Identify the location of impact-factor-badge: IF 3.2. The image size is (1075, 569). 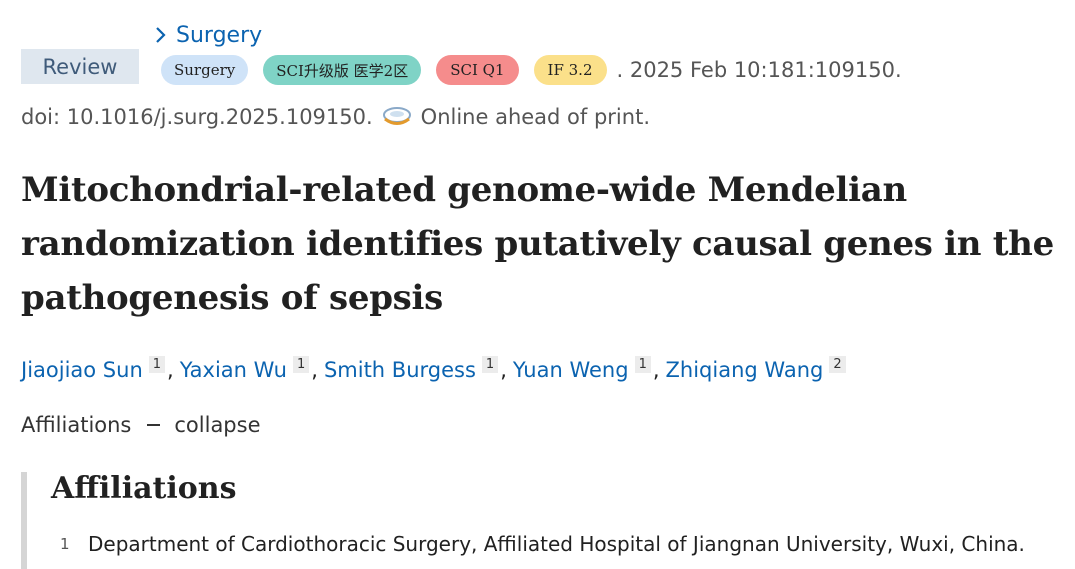
(570, 70).